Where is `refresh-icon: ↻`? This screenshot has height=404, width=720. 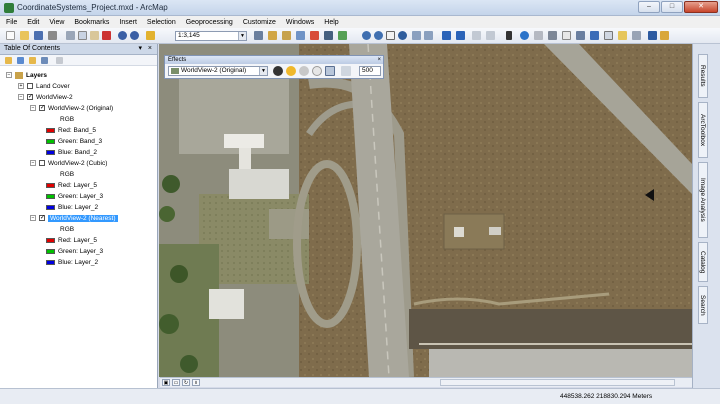
refresh-icon: ↻ is located at coordinates (186, 382).